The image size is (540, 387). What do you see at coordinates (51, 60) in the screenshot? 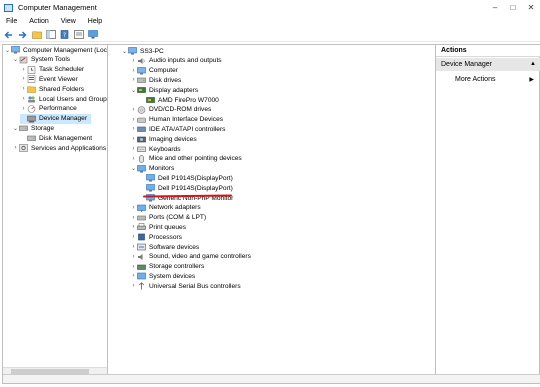
I see `console-tree-item-label: System Tools` at bounding box center [51, 60].